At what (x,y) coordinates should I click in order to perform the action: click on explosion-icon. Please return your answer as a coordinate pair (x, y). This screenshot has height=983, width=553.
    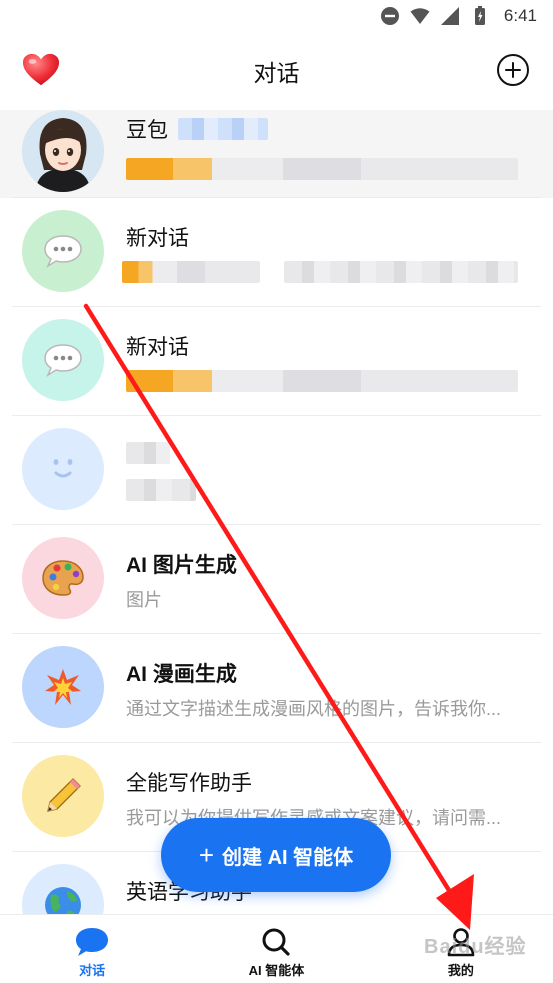
    Looking at the image, I should click on (63, 687).